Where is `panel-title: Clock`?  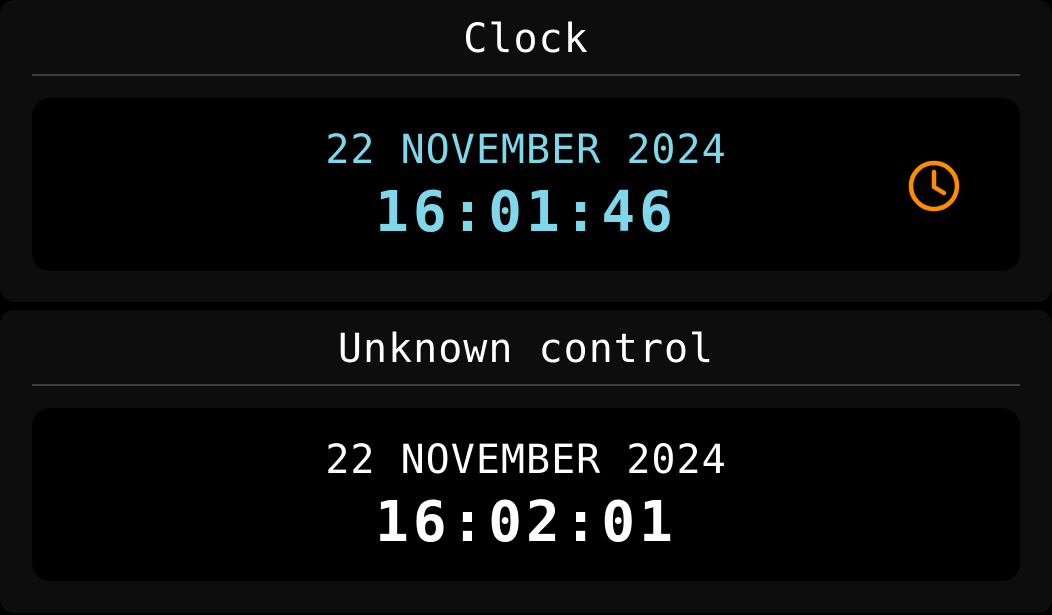 panel-title: Clock is located at coordinates (526, 39).